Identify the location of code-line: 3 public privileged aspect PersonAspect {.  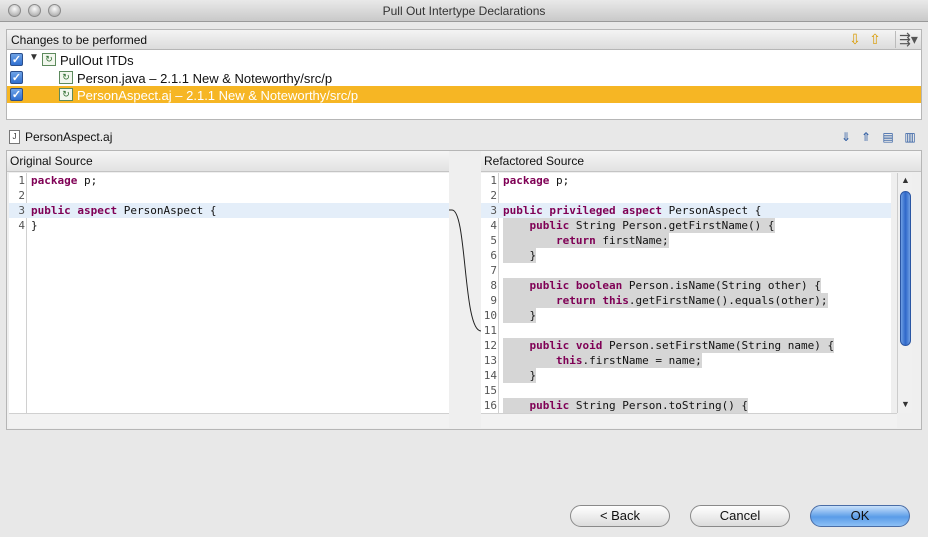
(686, 210).